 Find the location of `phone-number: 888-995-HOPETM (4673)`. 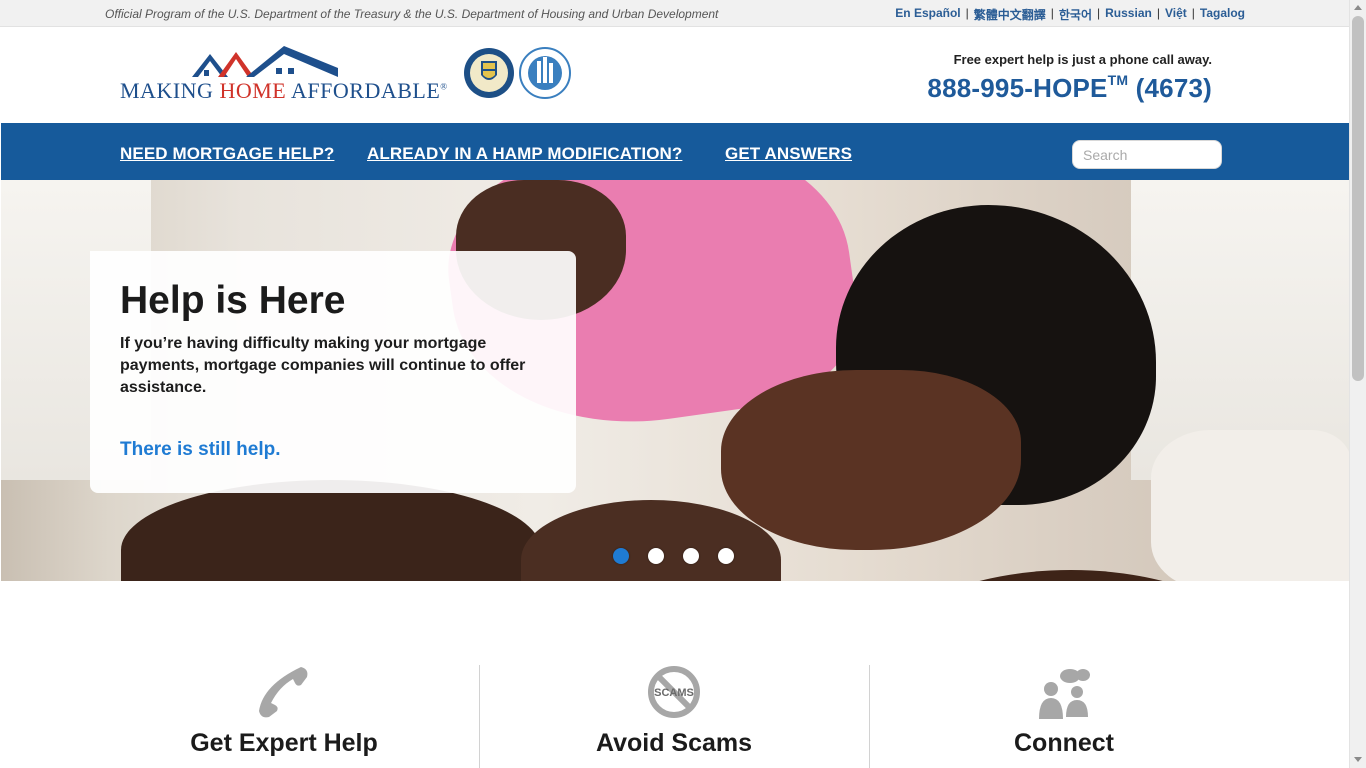

phone-number: 888-995-HOPETM (4673) is located at coordinates (1069, 88).